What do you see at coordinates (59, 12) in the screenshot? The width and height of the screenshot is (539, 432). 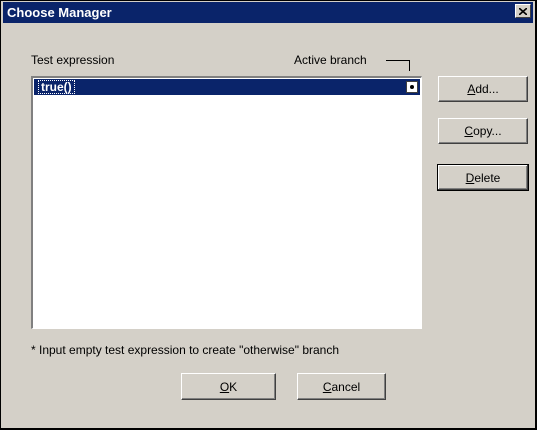 I see `window-title: Choose Manager` at bounding box center [59, 12].